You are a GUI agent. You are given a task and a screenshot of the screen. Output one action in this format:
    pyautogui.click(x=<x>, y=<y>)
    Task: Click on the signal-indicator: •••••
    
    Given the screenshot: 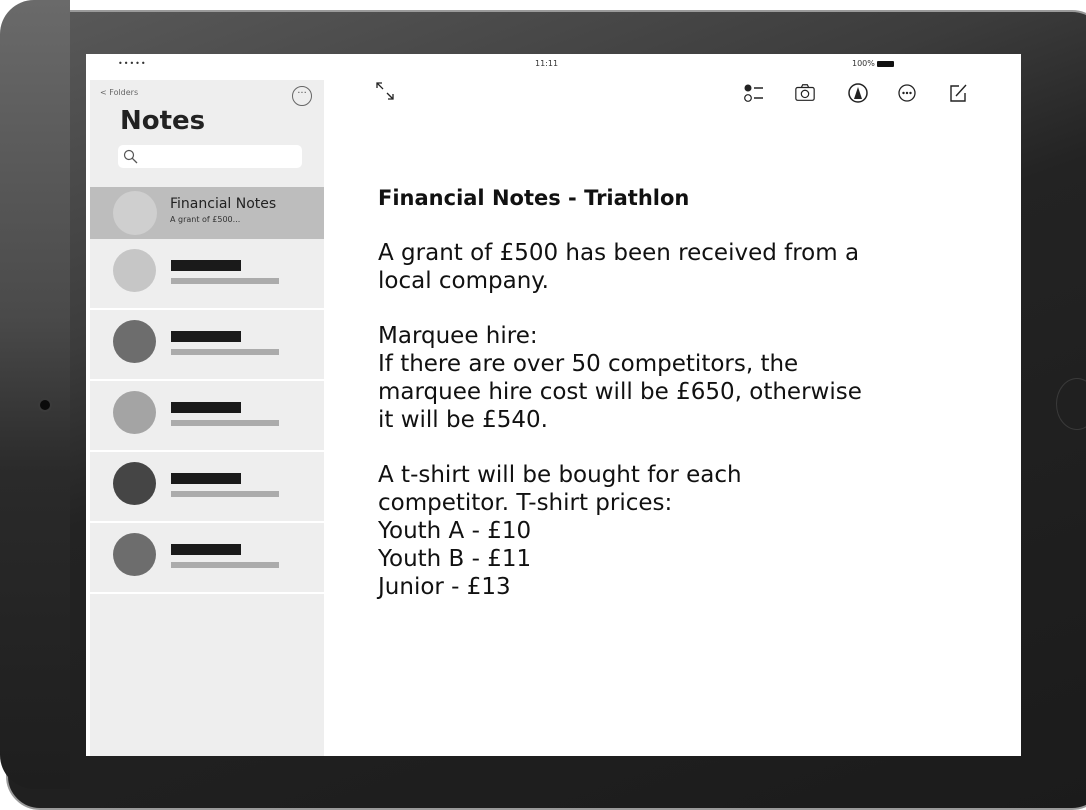 What is the action you would take?
    pyautogui.click(x=132, y=63)
    